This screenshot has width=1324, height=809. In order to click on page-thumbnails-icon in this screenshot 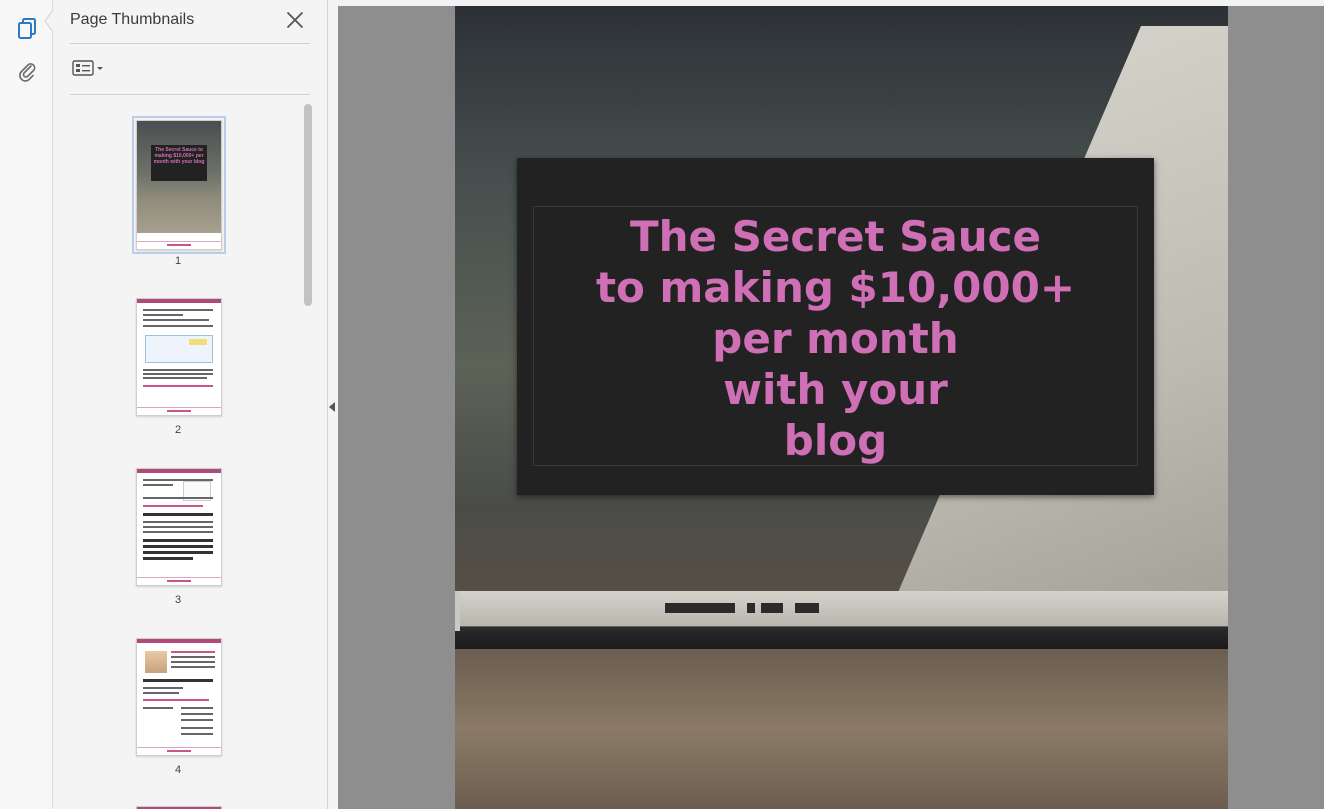, I will do `click(27, 29)`.